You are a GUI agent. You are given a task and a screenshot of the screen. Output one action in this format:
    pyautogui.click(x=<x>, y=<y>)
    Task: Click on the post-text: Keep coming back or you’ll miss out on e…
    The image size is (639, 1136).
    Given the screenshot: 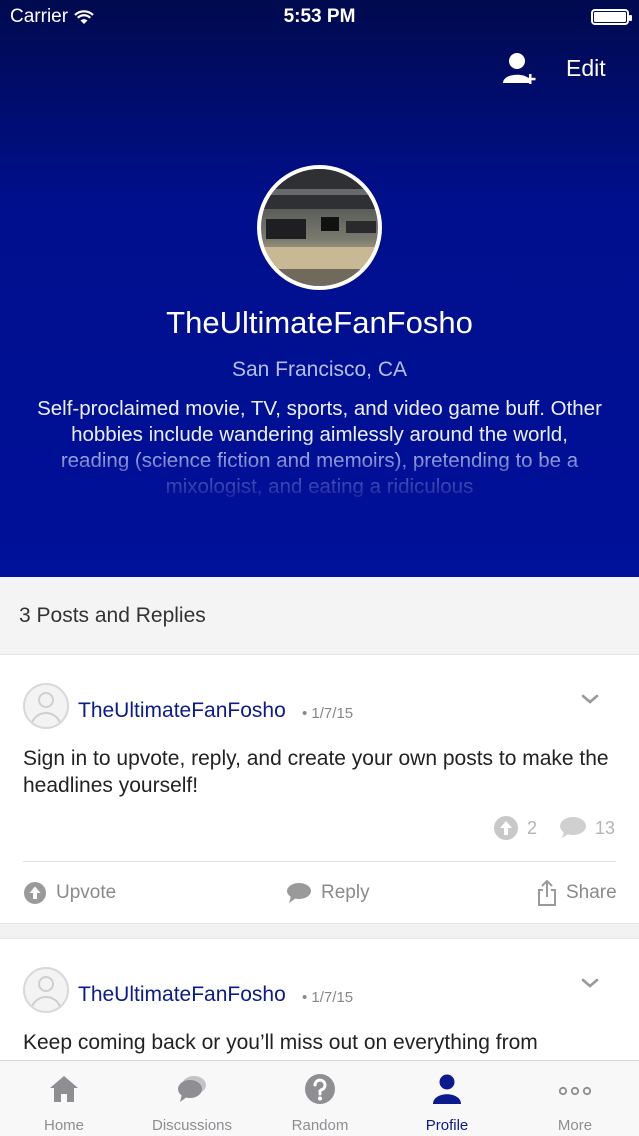 What is the action you would take?
    pyautogui.click(x=323, y=1042)
    